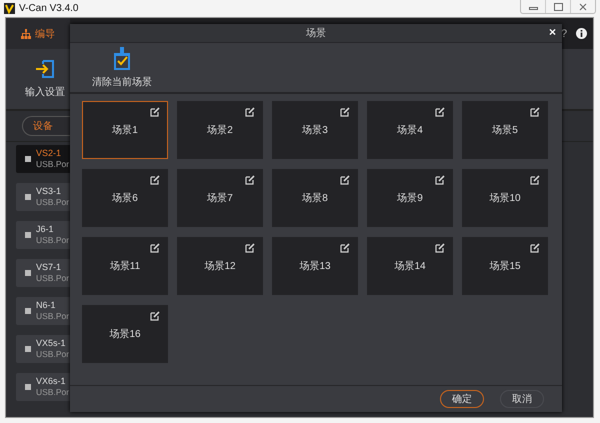 The image size is (600, 423). I want to click on sign-in-icon, so click(45, 69).